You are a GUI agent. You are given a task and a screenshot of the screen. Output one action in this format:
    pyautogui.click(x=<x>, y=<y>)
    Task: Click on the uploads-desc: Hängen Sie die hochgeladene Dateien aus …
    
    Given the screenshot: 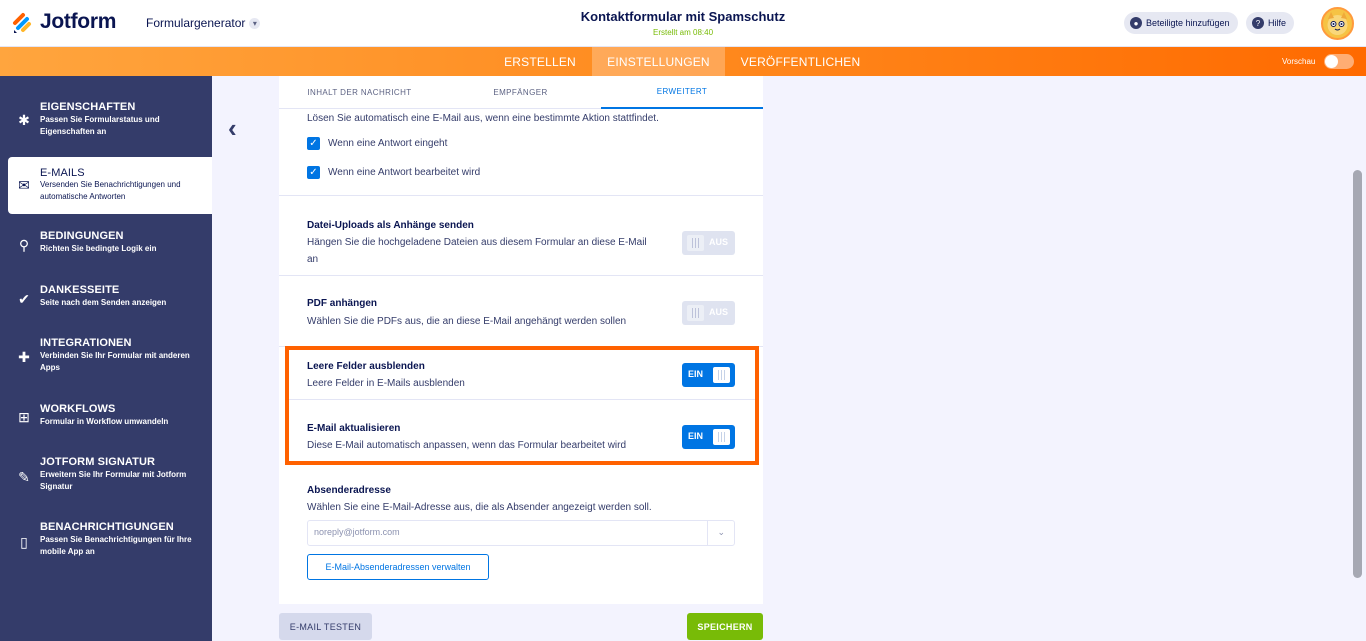 What is the action you would take?
    pyautogui.click(x=477, y=242)
    